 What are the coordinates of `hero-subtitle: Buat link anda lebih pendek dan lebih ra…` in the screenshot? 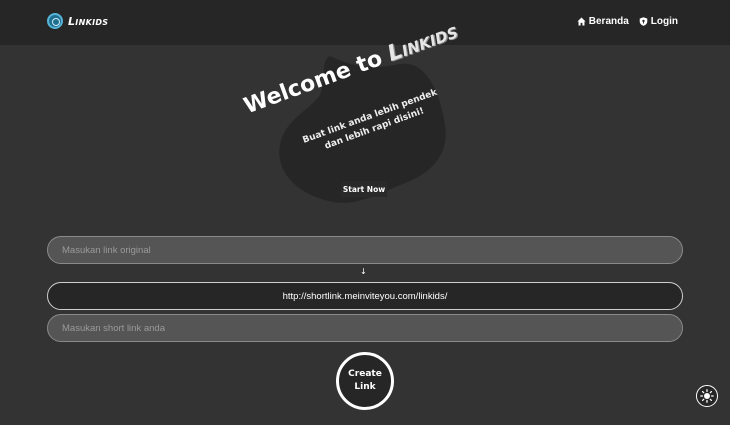 It's located at (373, 123).